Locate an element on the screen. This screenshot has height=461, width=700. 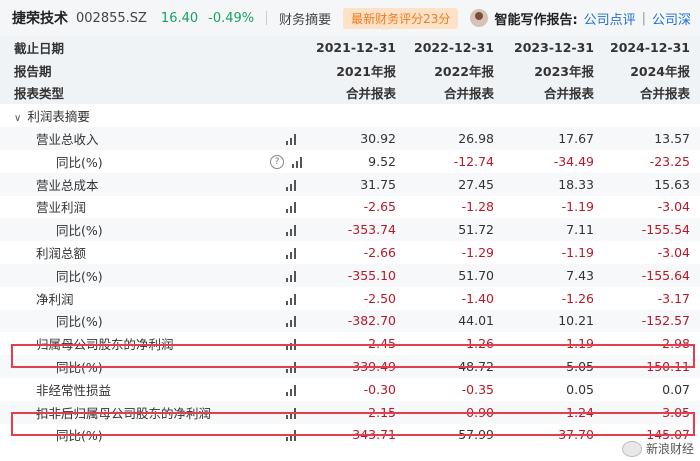
table-row: 净利润 -2.50 -1.40 -1.26 -3.17 is located at coordinates (350, 298).